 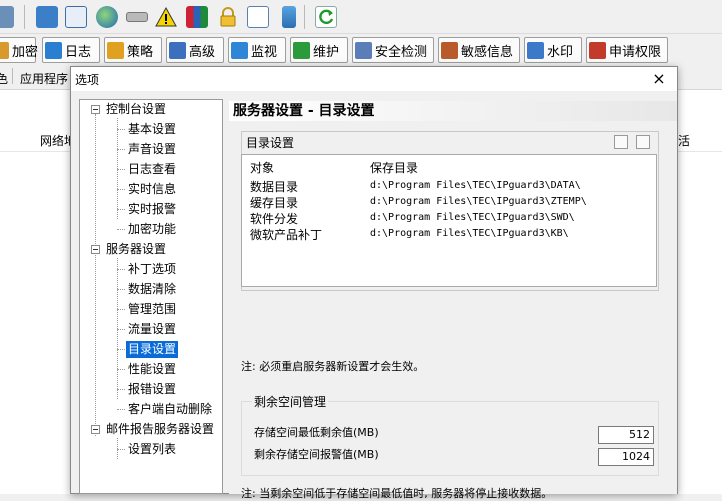 I want to click on mobile-icon, so click(x=289, y=17).